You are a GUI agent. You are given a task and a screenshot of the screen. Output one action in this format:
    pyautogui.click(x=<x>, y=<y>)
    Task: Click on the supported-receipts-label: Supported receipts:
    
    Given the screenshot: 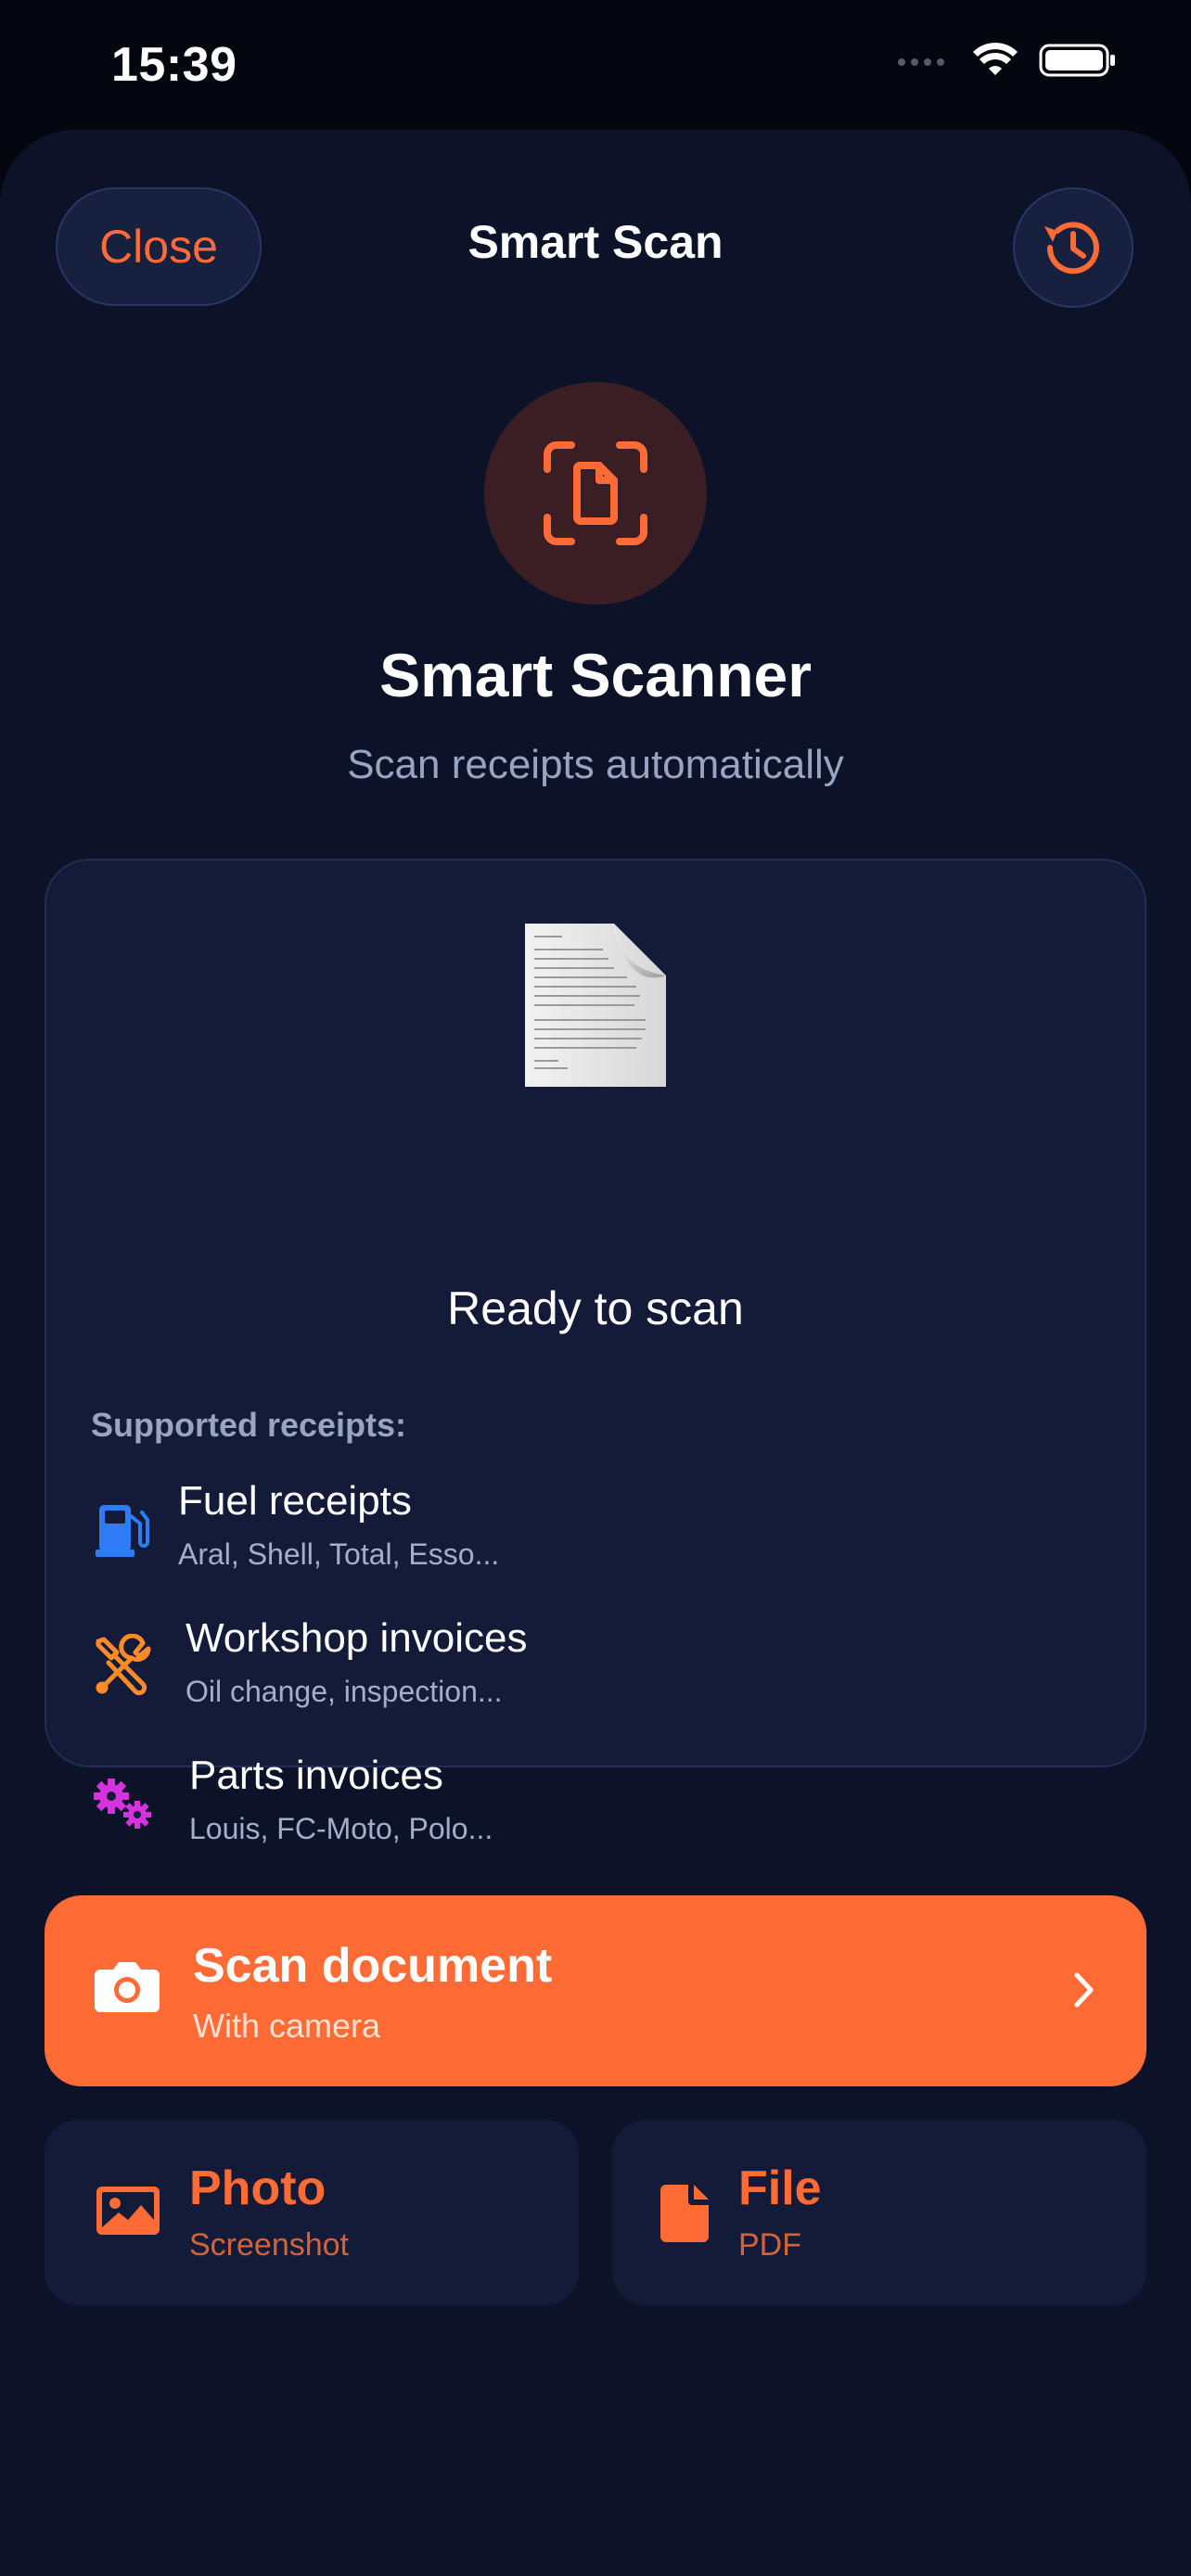 What is the action you would take?
    pyautogui.click(x=249, y=1425)
    